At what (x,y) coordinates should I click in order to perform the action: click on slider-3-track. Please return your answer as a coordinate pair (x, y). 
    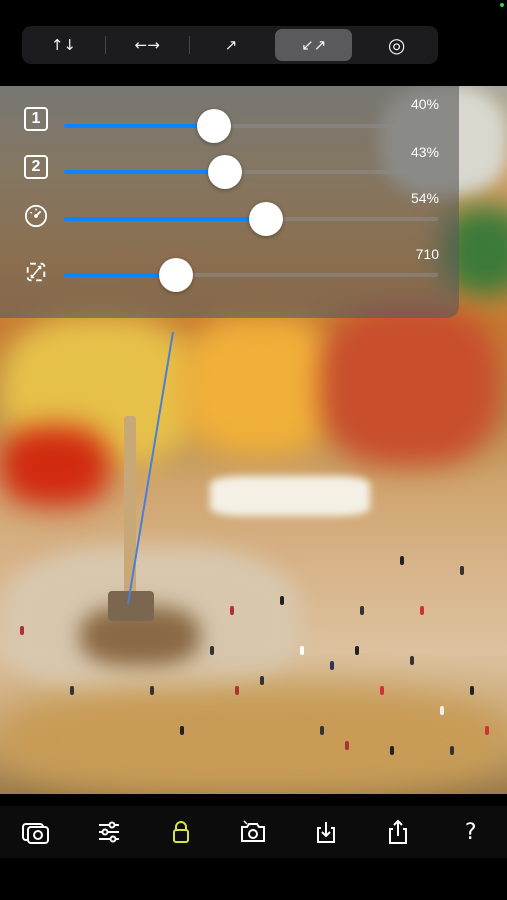
    Looking at the image, I should click on (251, 219).